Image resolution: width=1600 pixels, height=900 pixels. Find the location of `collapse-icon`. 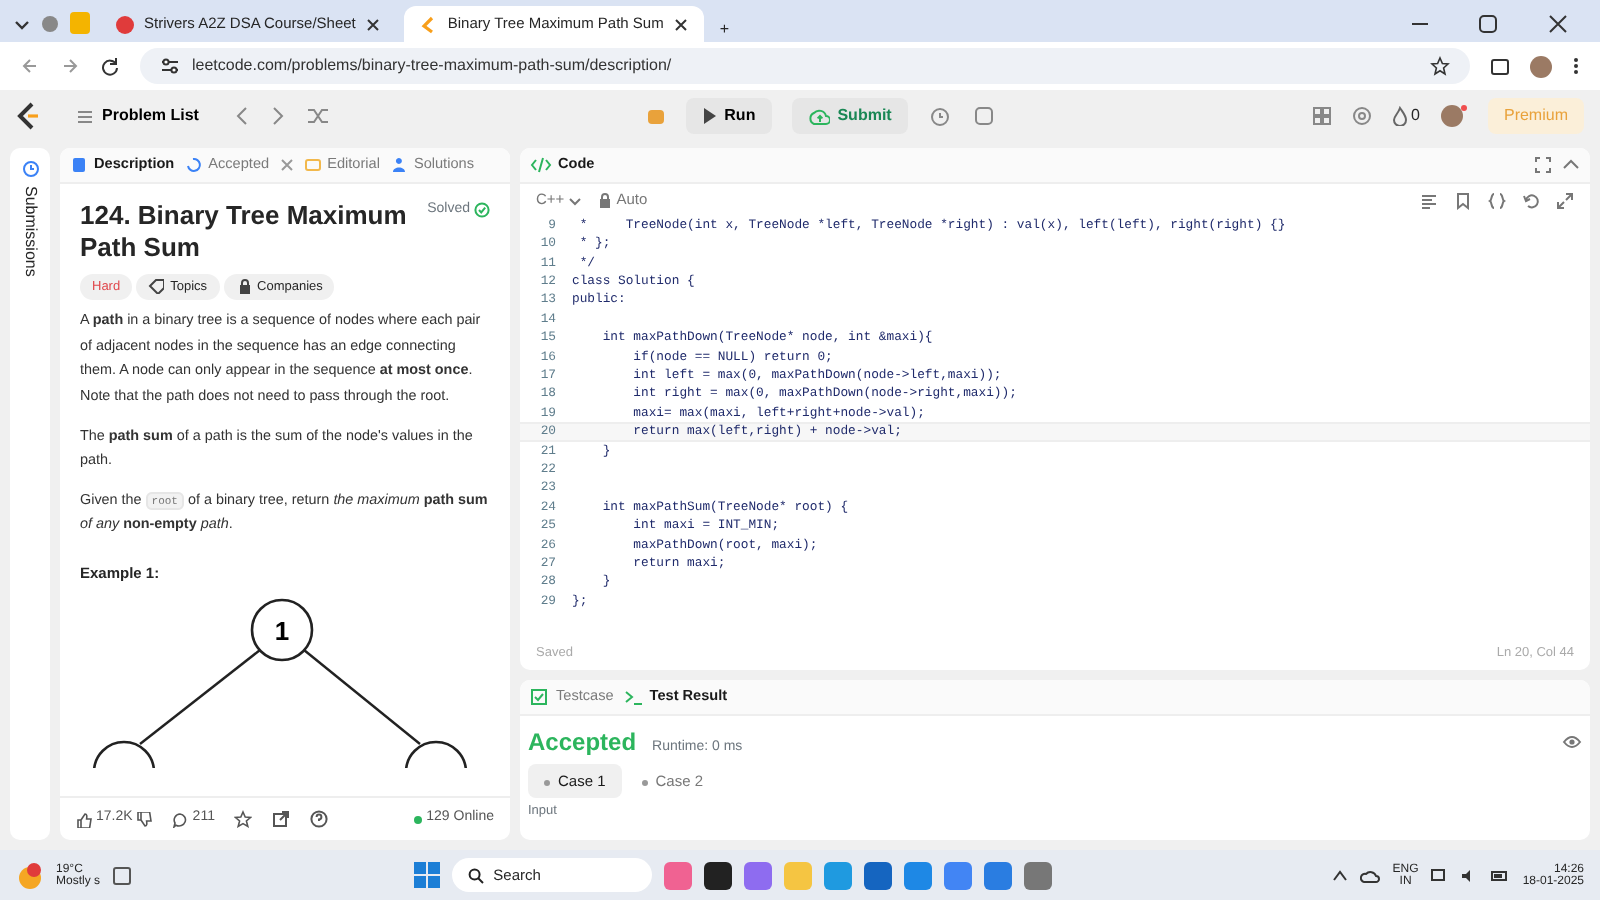

collapse-icon is located at coordinates (1571, 165).